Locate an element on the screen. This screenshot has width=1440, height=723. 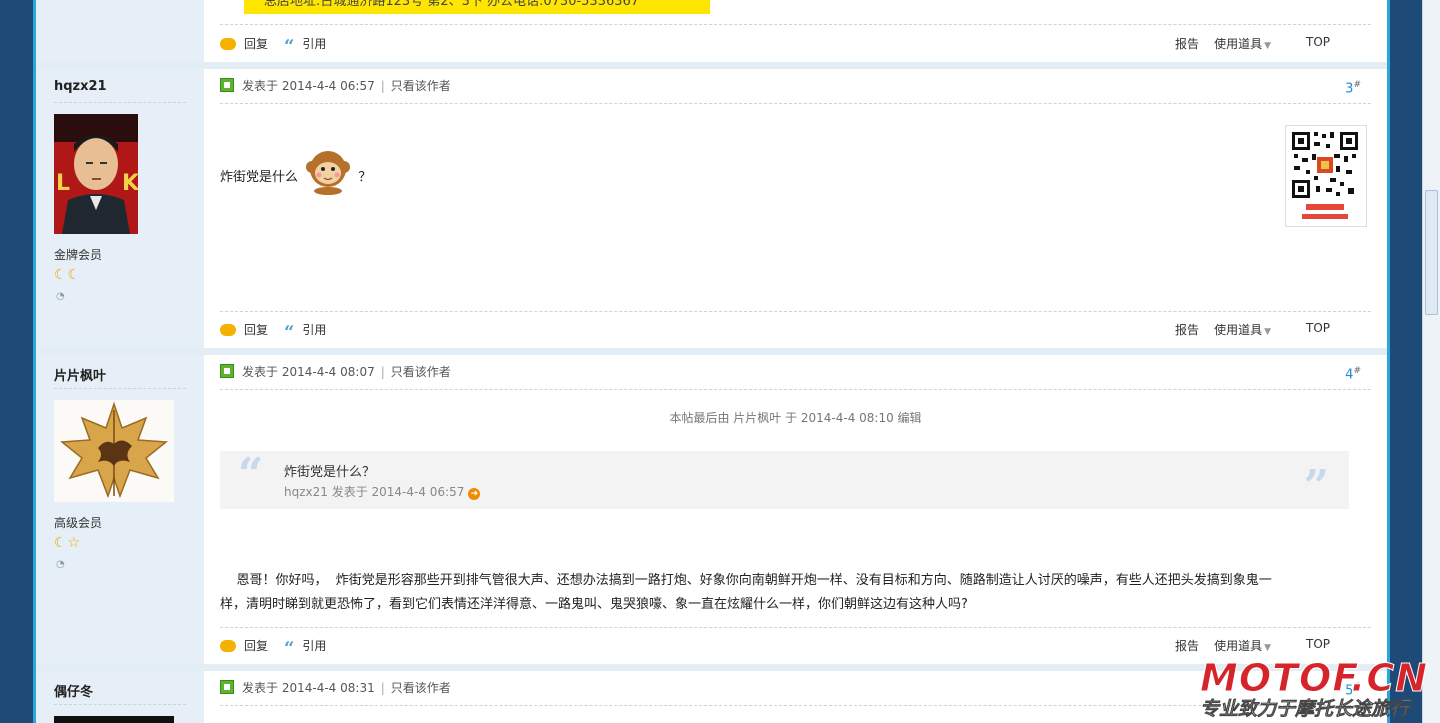
rank-stars: ☾☾ is located at coordinates (68, 275).